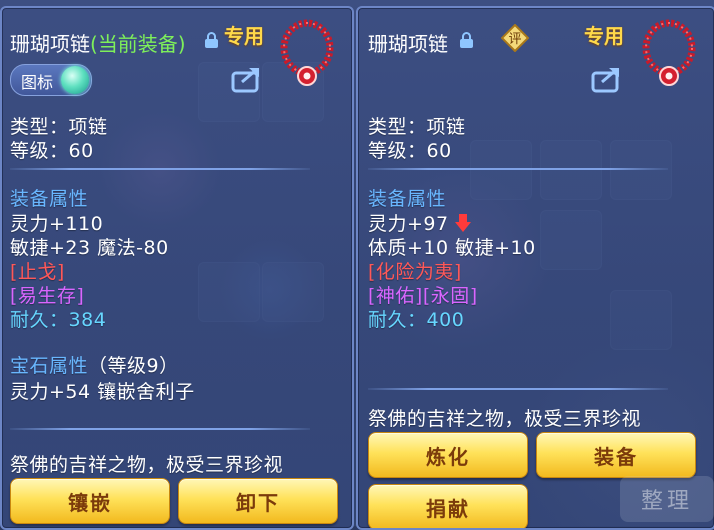 This screenshot has width=714, height=530. Describe the element at coordinates (89, 248) in the screenshot. I see `attr-line: 敏捷+23 魔法-80` at that location.